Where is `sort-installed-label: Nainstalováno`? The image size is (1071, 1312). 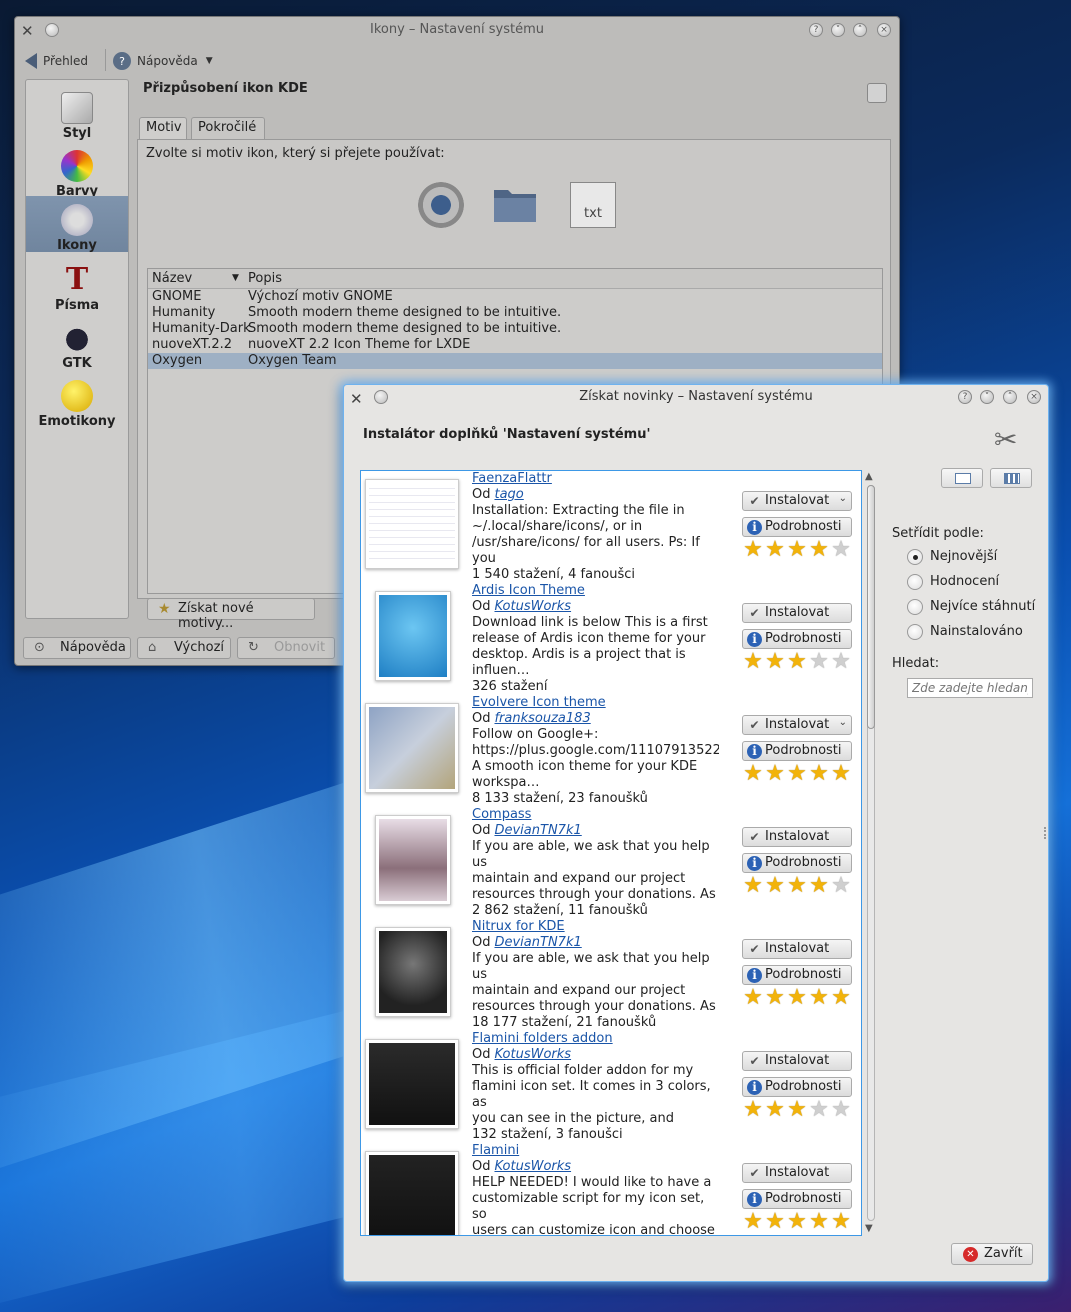
sort-installed-label: Nainstalováno is located at coordinates (976, 631).